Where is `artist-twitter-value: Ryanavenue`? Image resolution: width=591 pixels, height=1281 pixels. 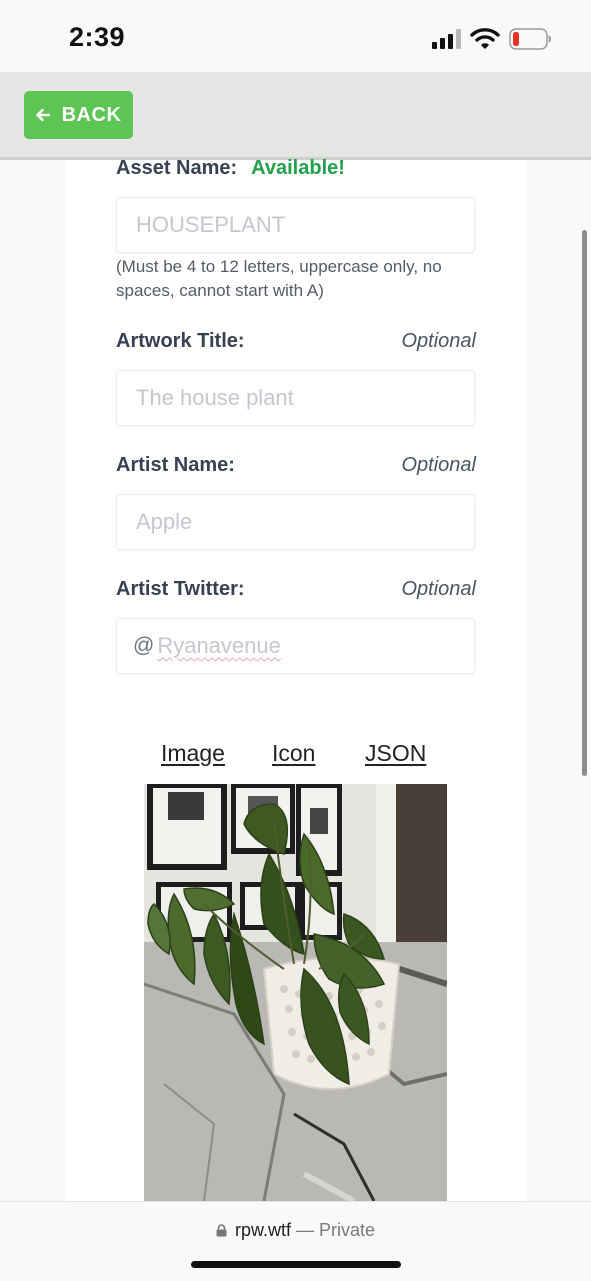
artist-twitter-value: Ryanavenue is located at coordinates (219, 645).